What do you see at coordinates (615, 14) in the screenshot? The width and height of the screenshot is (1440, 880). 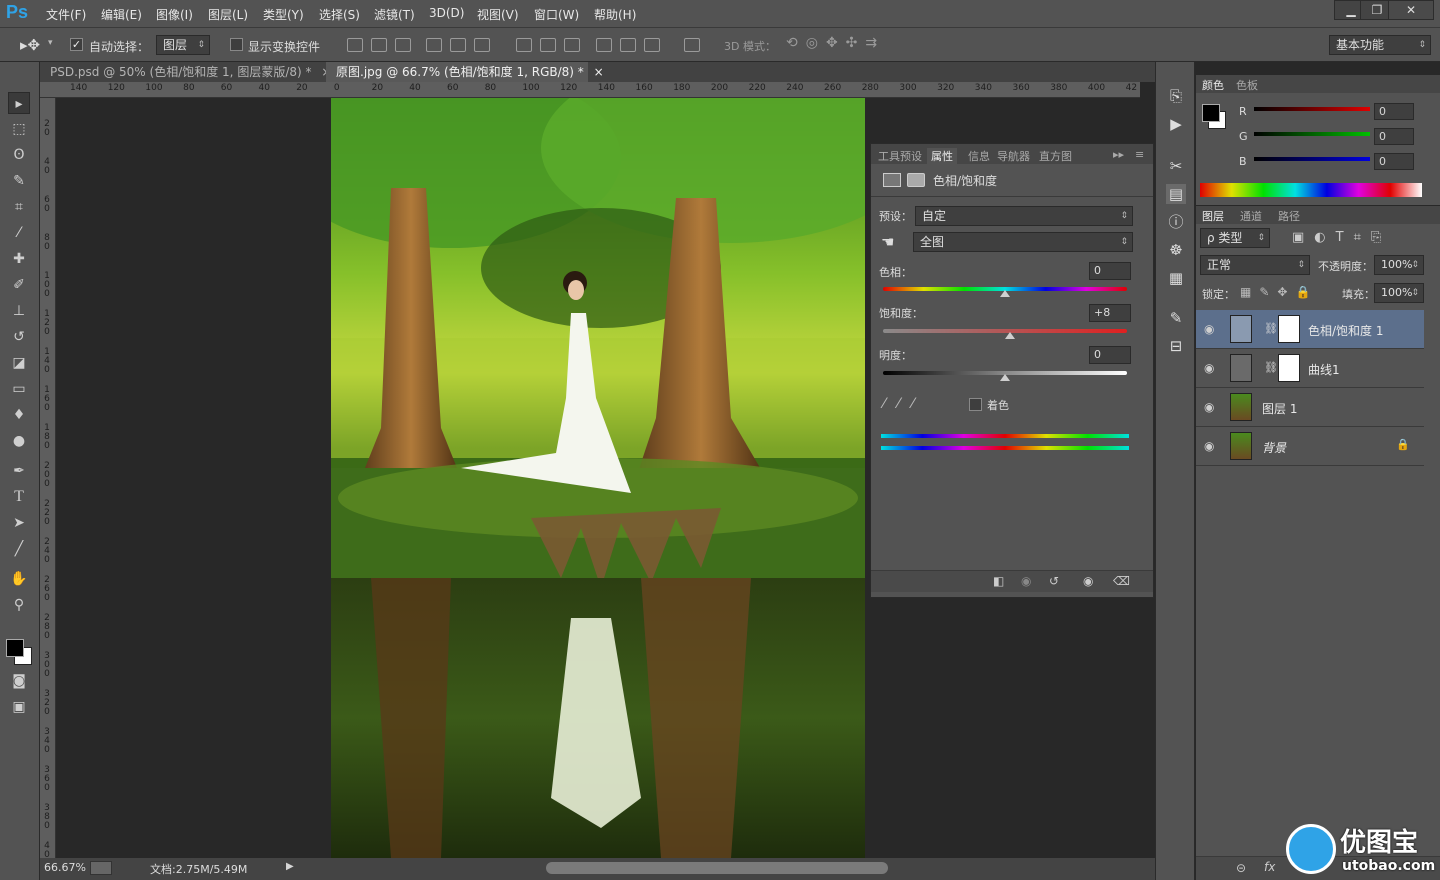 I see `menu-help: 帮助(H)` at bounding box center [615, 14].